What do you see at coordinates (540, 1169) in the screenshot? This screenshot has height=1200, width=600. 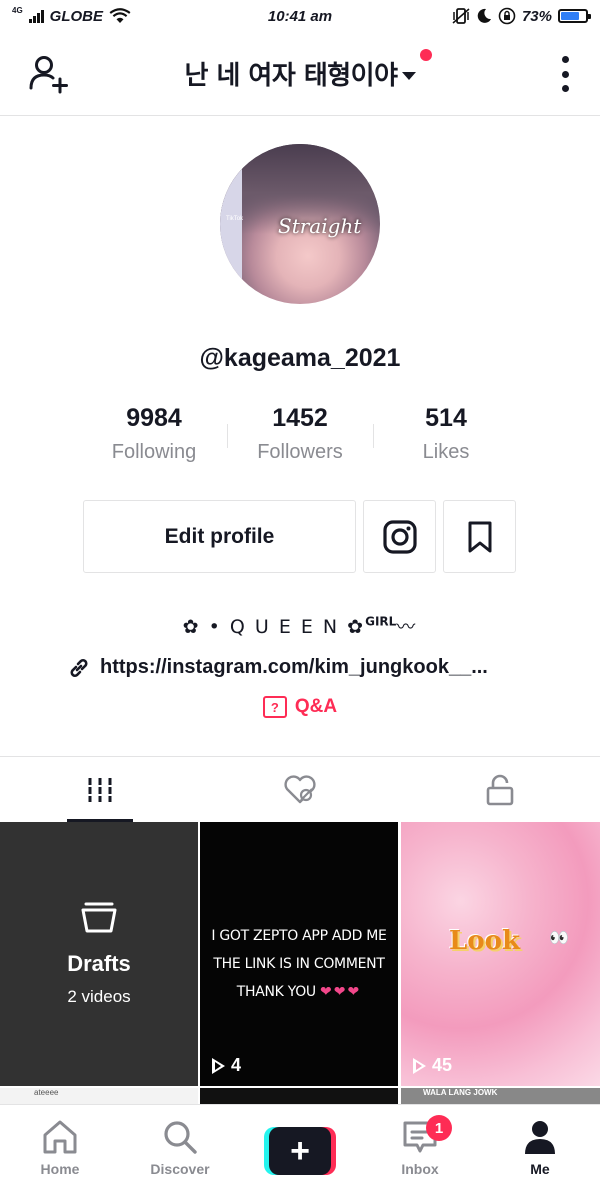 I see `nav-label: Me` at bounding box center [540, 1169].